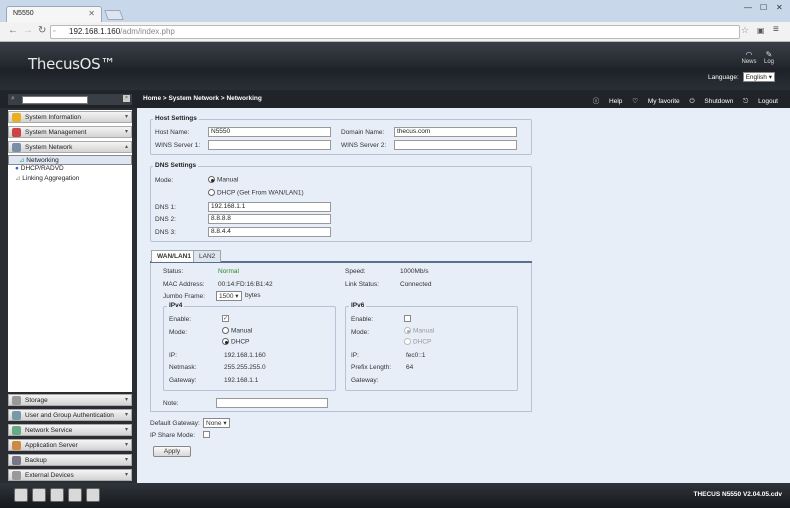  What do you see at coordinates (769, 57) in the screenshot?
I see `log-button: ✎ Log` at bounding box center [769, 57].